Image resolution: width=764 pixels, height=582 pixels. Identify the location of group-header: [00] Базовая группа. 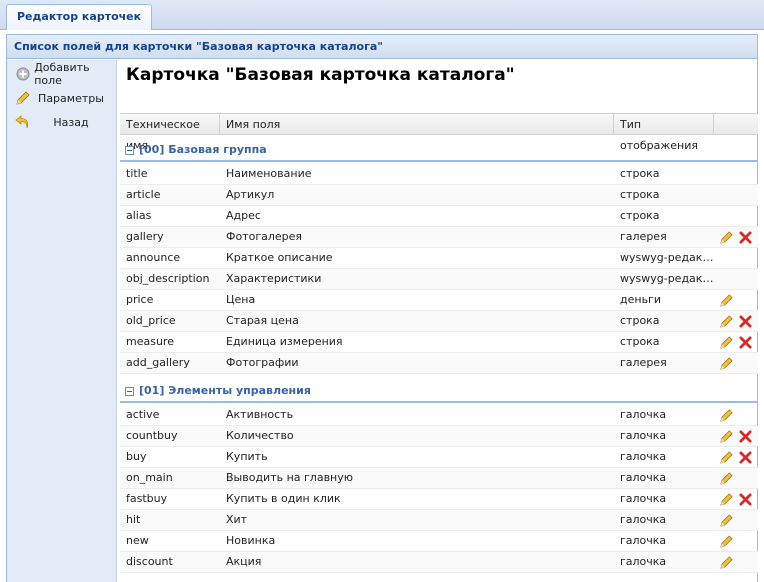
(439, 149).